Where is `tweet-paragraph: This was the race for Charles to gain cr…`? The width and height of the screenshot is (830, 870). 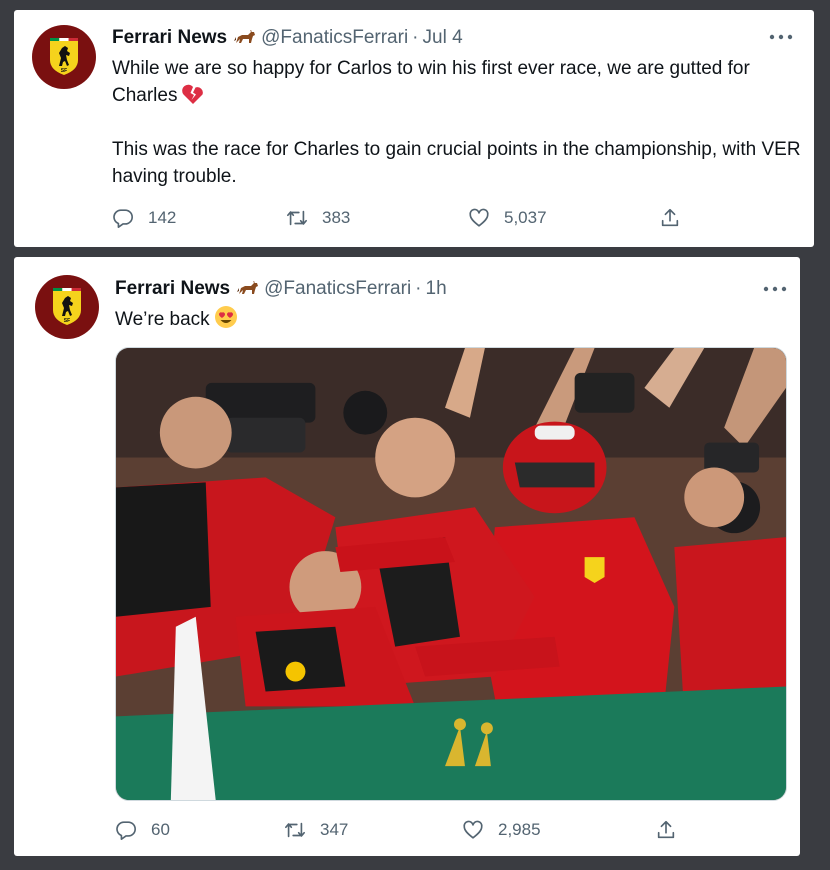
tweet-paragraph: This was the race for Charles to gain cr… is located at coordinates (456, 163).